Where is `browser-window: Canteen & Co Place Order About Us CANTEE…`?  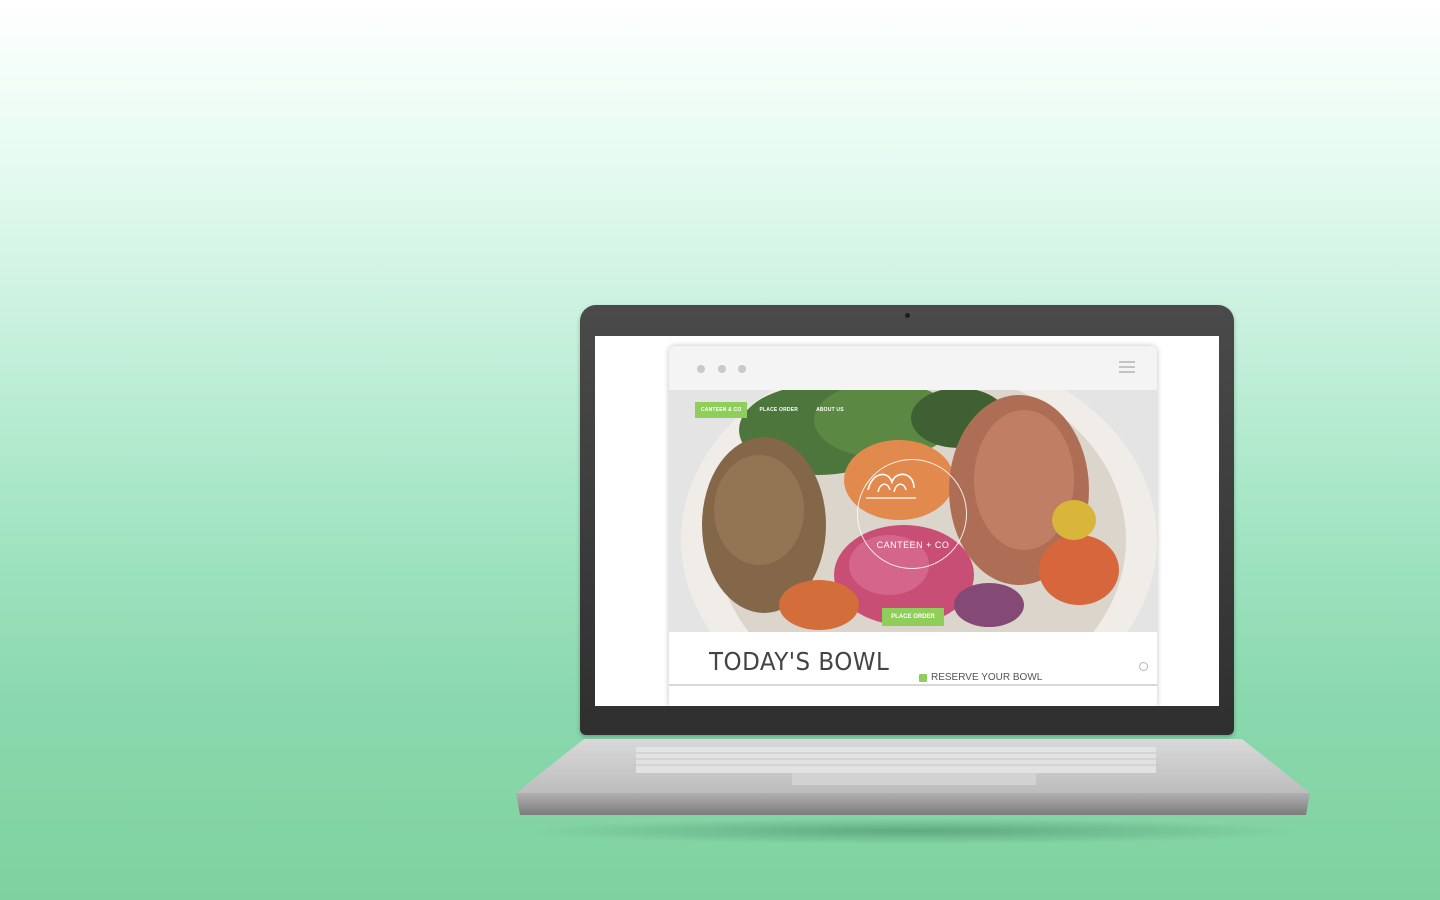
browser-window: Canteen & Co Place Order About Us CANTEE… is located at coordinates (913, 526).